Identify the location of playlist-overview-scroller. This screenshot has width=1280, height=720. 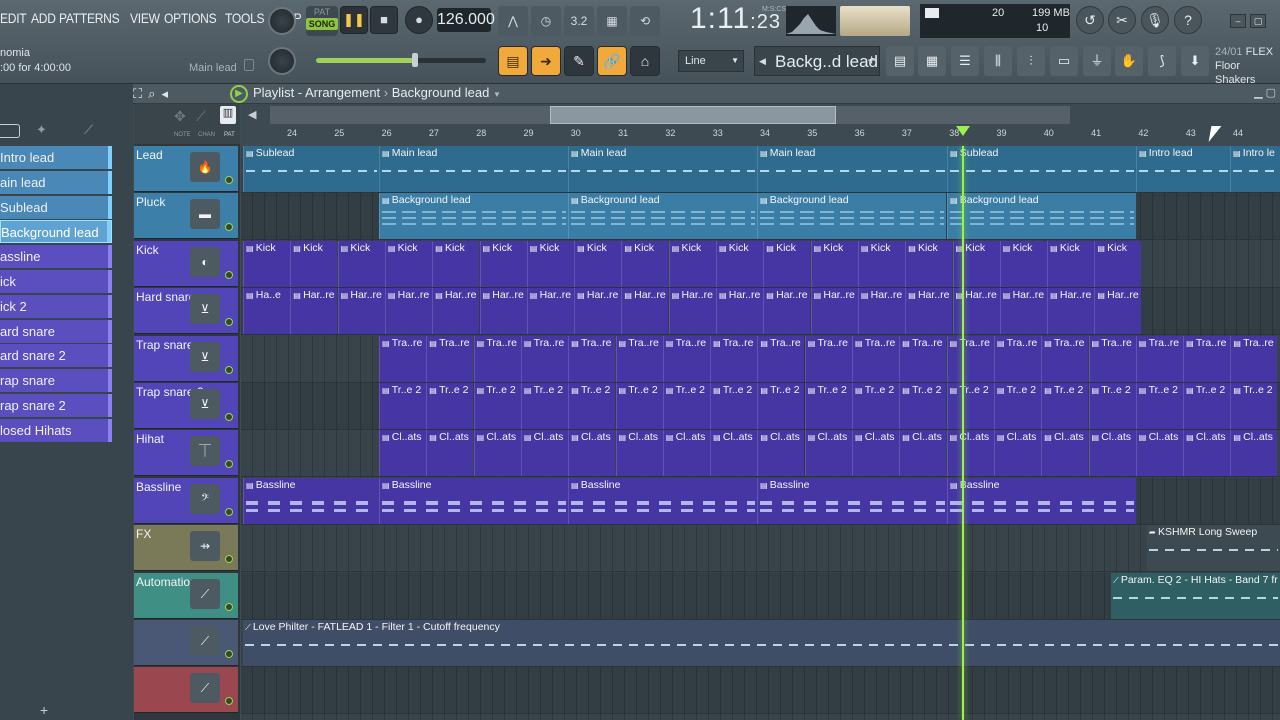
(670, 115).